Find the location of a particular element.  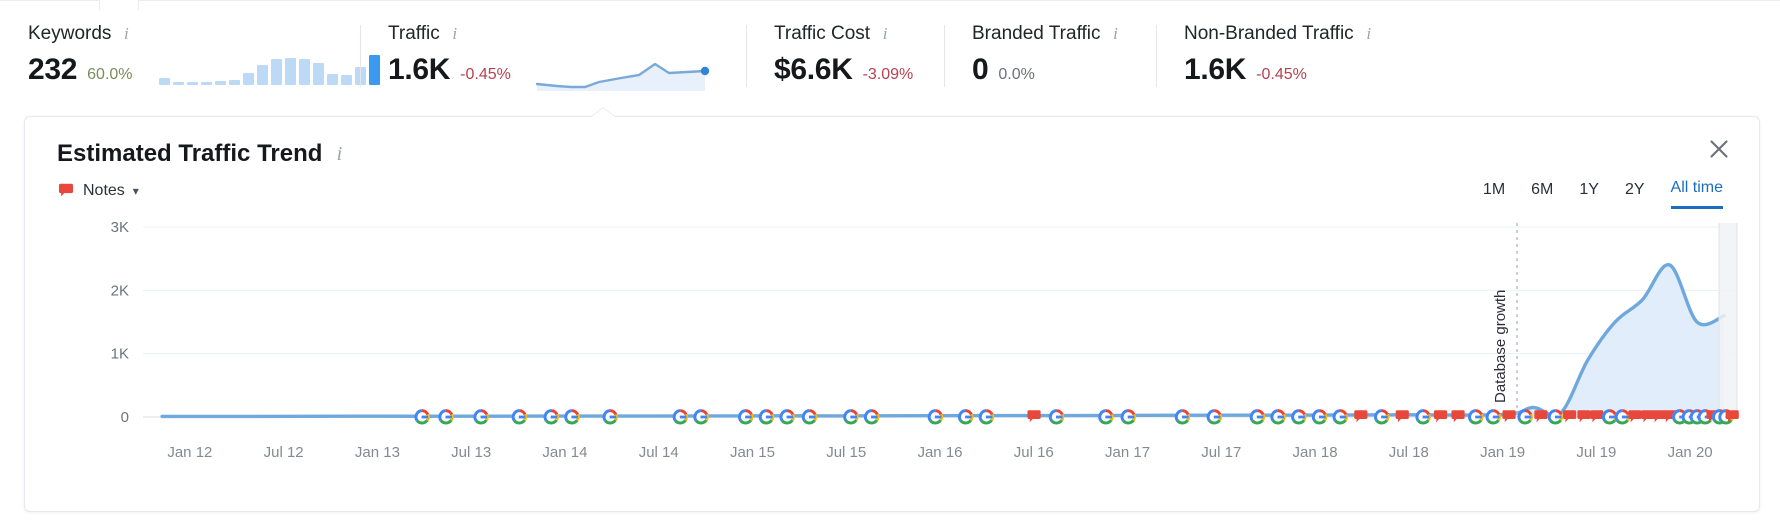

traffic-sparkline is located at coordinates (625, 74).